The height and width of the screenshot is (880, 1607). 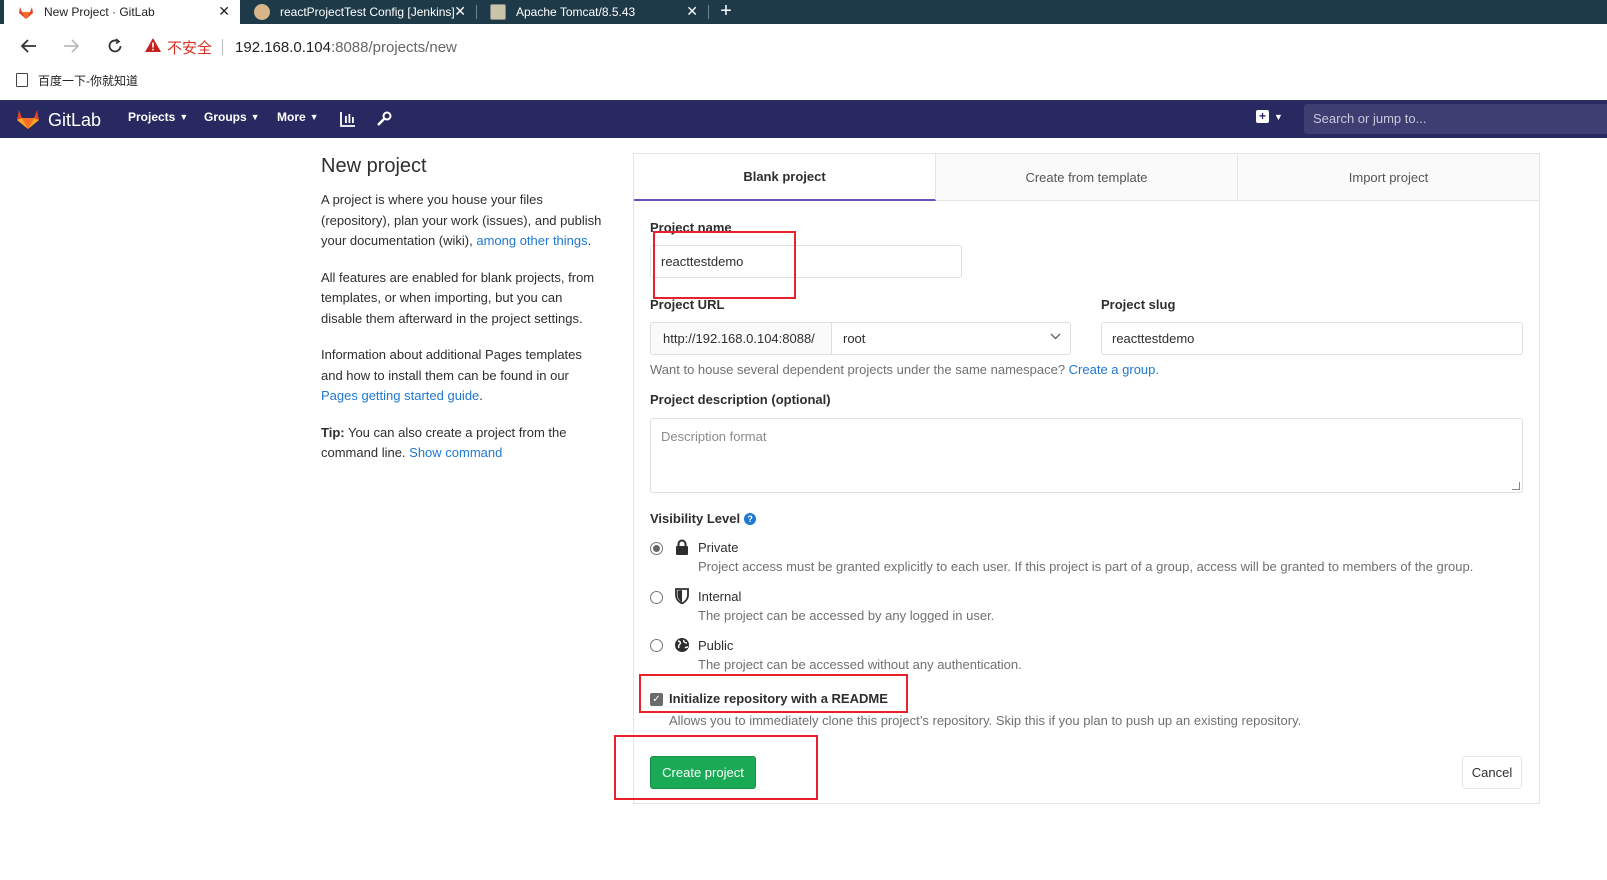 What do you see at coordinates (695, 518) in the screenshot?
I see `visibility-label-text: Visibility Level` at bounding box center [695, 518].